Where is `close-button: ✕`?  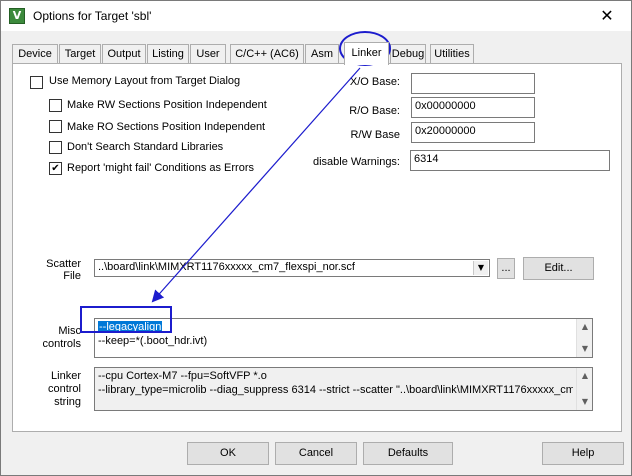 close-button: ✕ is located at coordinates (607, 15).